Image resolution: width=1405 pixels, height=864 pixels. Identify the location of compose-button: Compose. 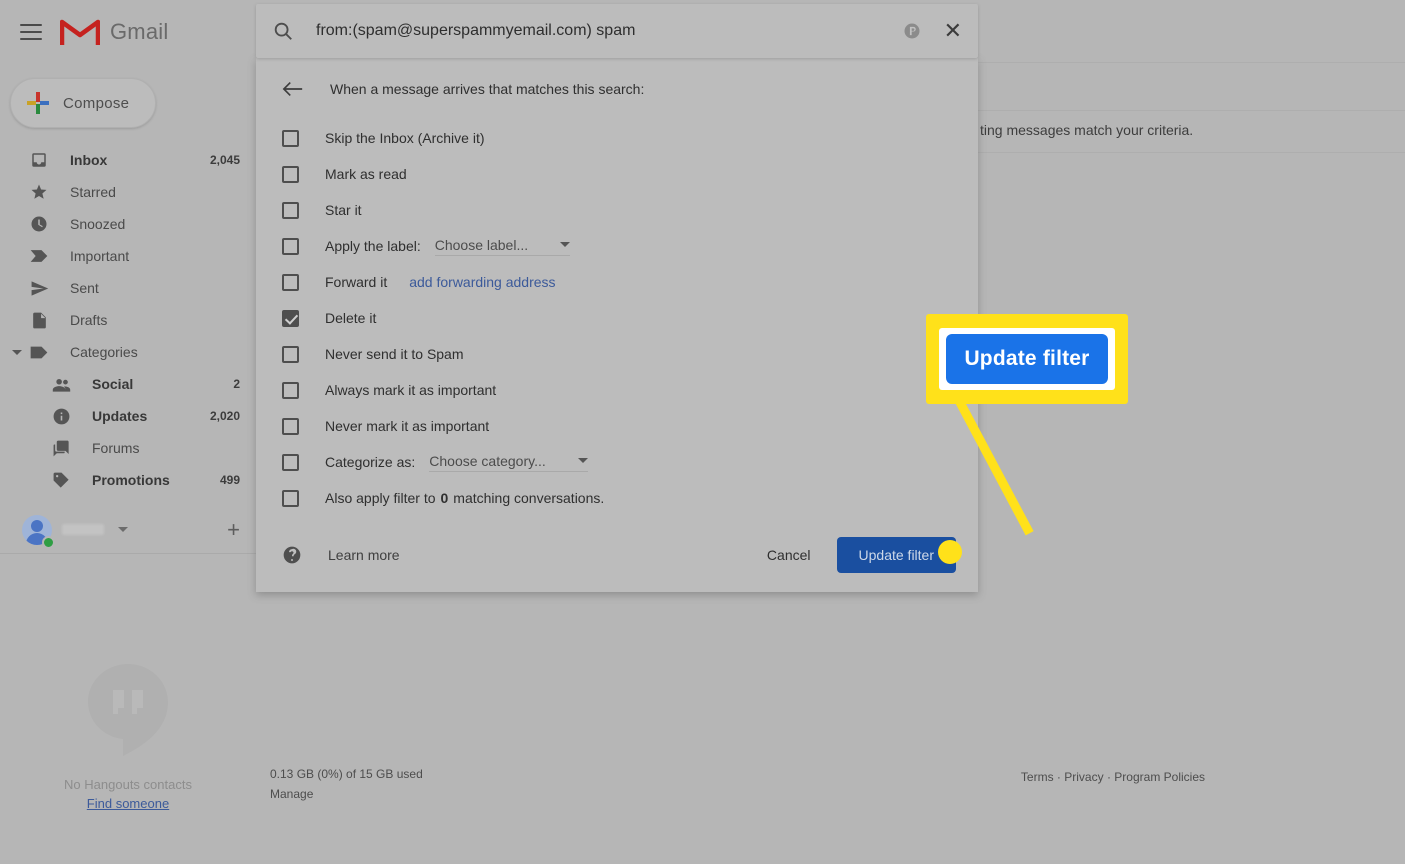
(83, 103).